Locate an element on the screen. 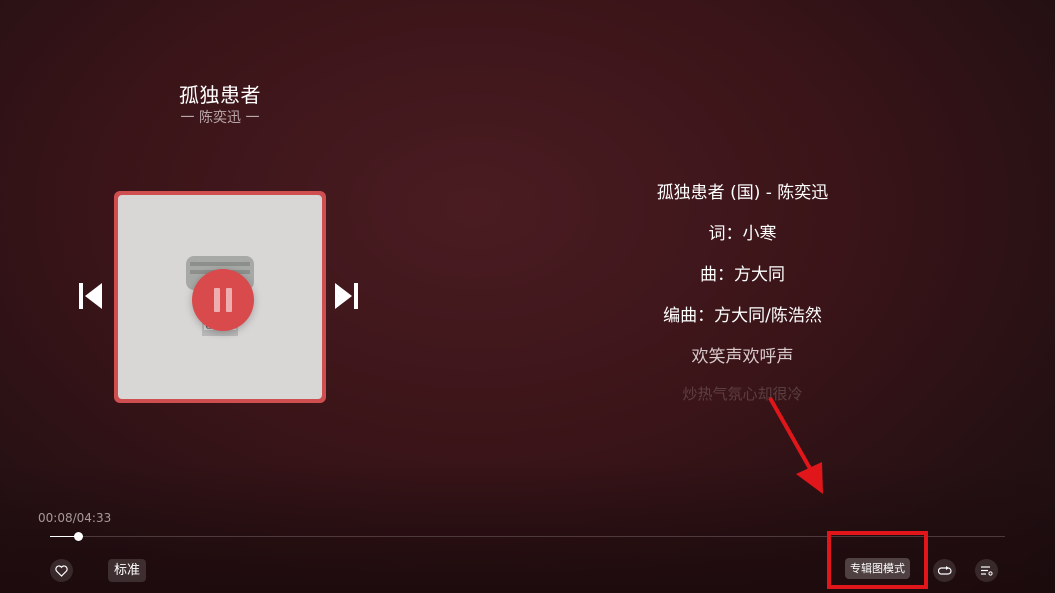 Image resolution: width=1055 pixels, height=593 pixels. playlist-button is located at coordinates (986, 570).